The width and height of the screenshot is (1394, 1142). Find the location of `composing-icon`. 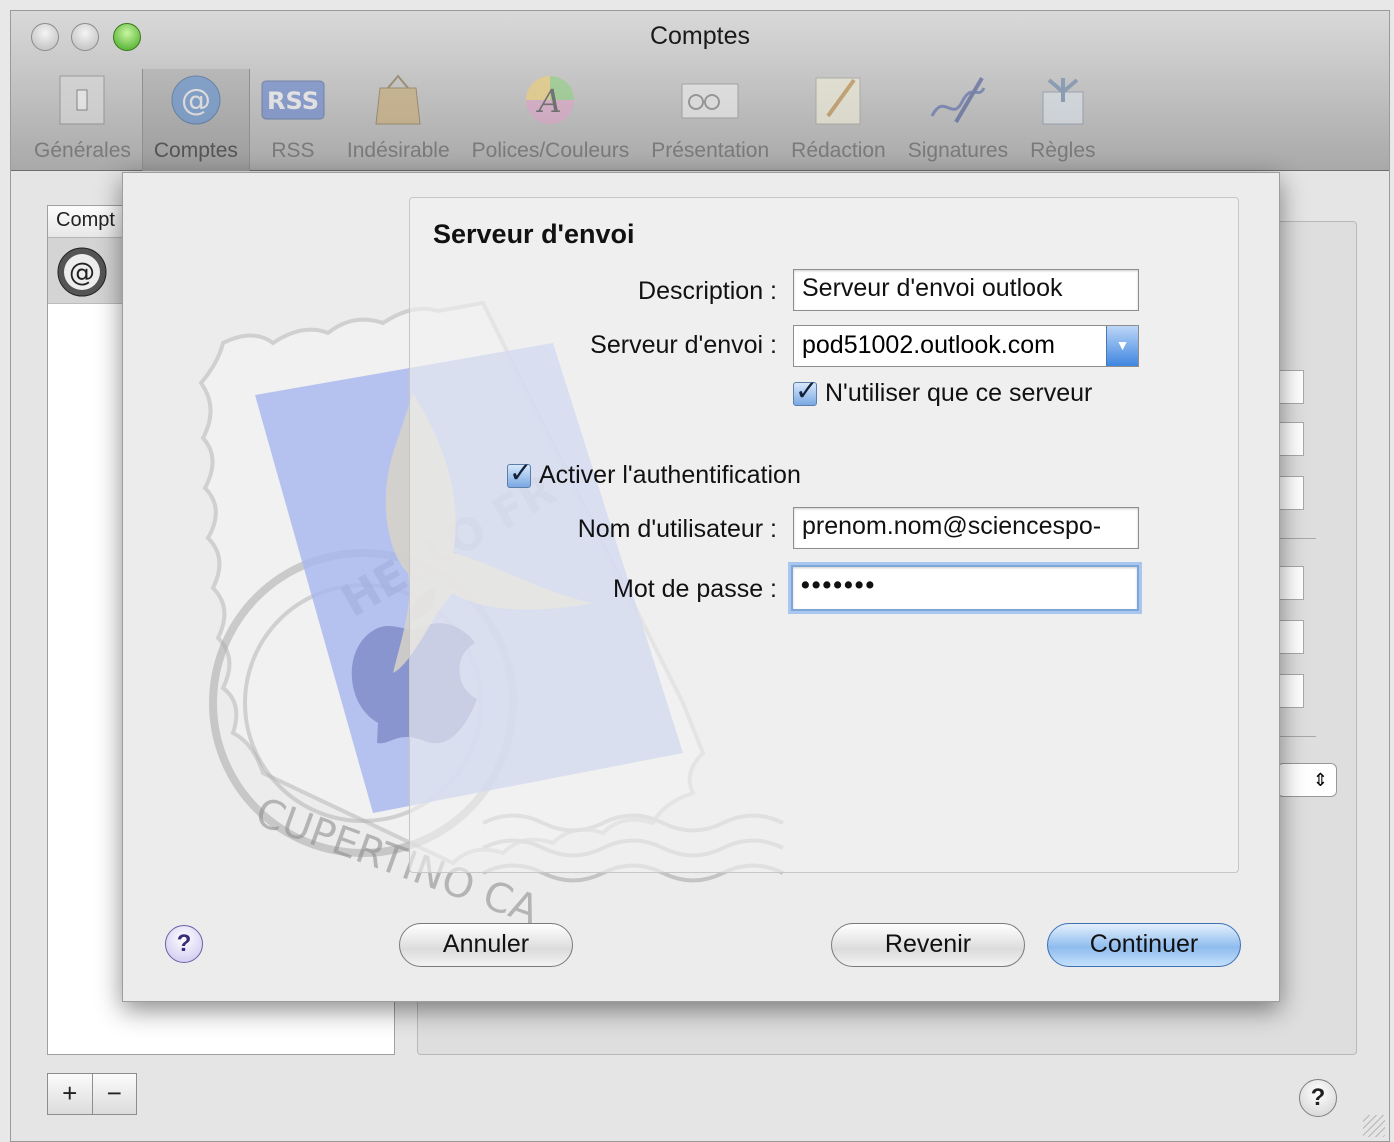

composing-icon is located at coordinates (838, 100).